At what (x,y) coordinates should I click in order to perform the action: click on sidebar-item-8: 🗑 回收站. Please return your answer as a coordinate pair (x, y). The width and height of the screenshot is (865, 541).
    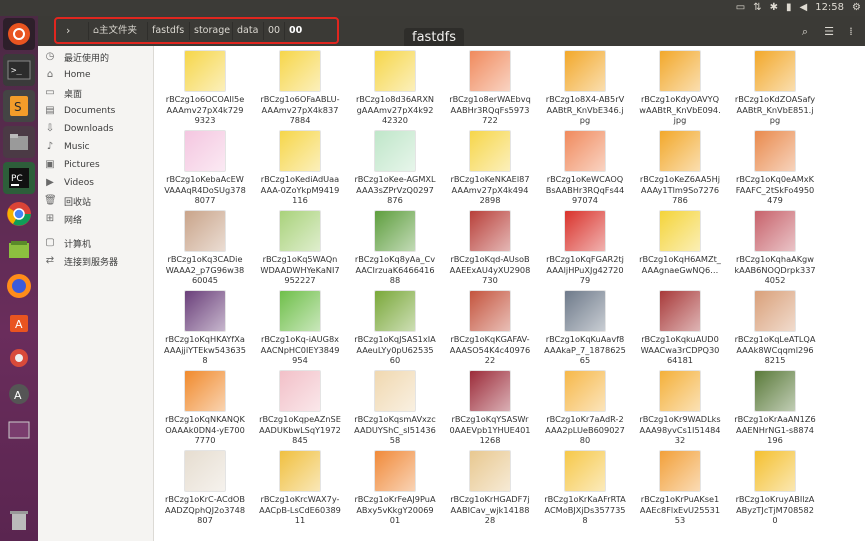
    Looking at the image, I should click on (67, 201).